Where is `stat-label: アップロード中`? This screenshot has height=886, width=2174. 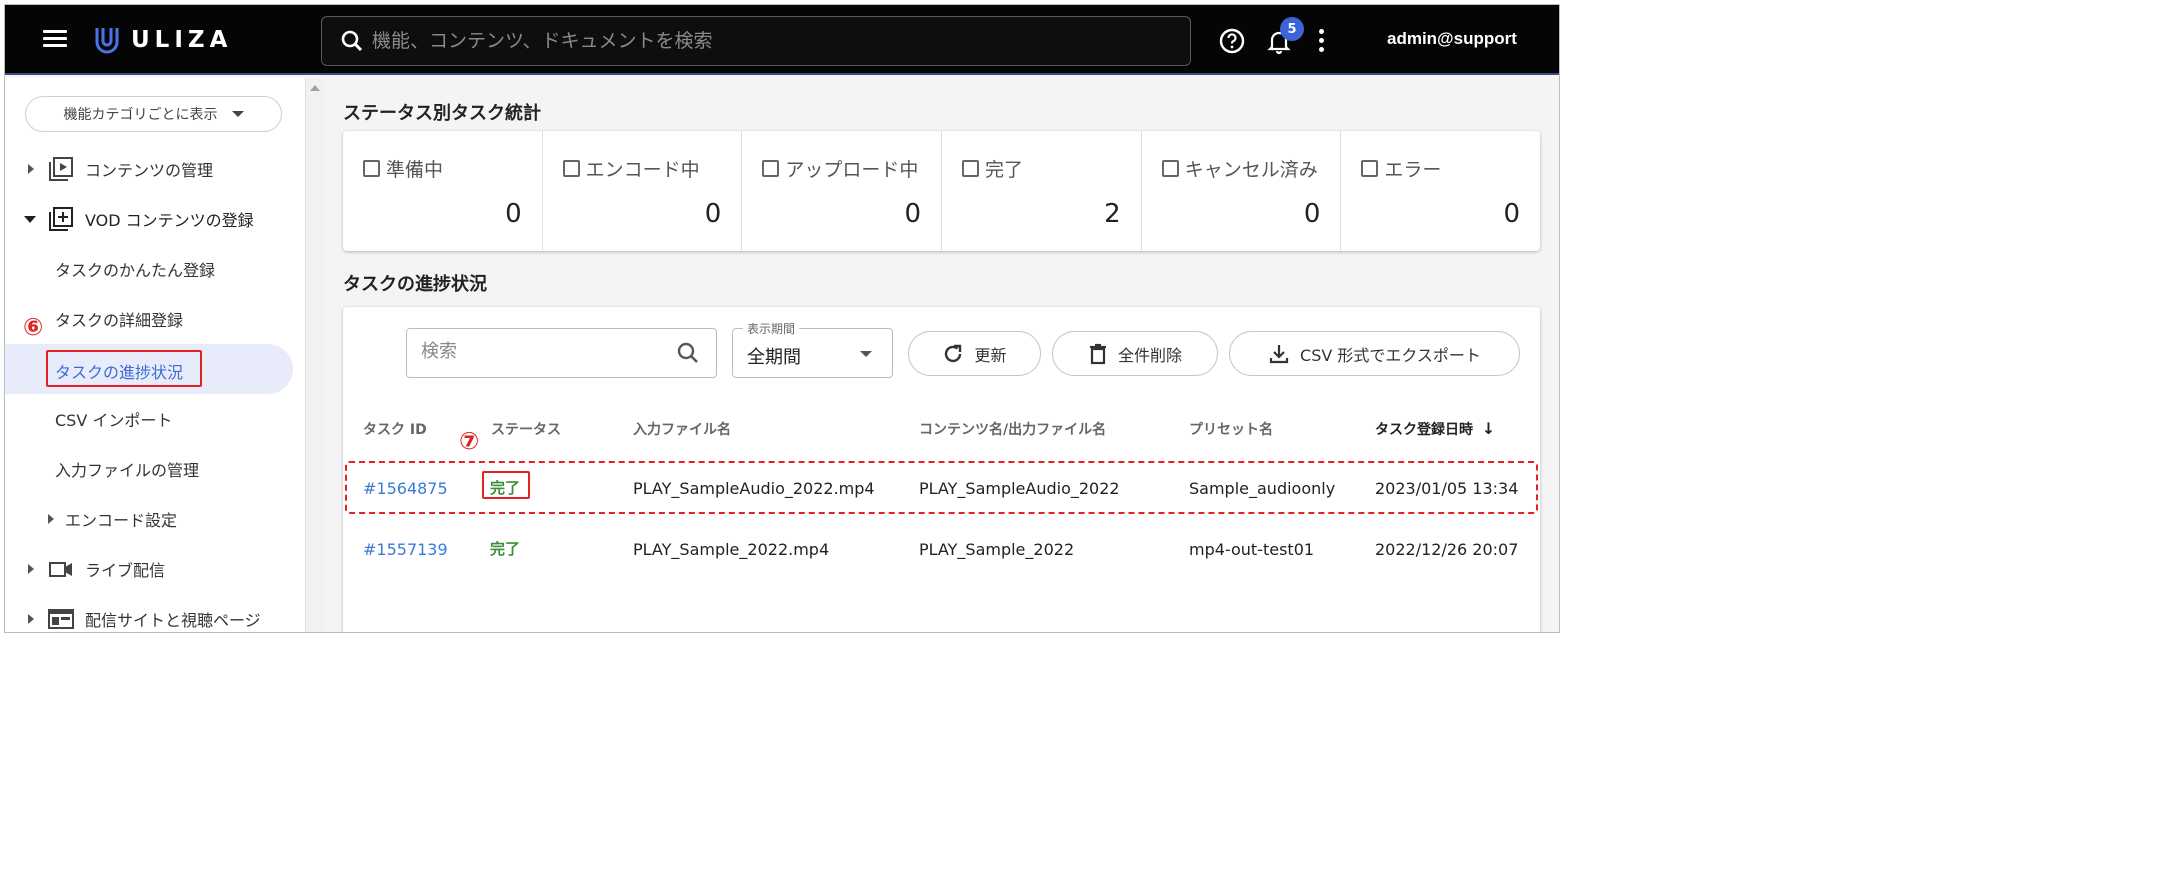
stat-label: アップロード中 is located at coordinates (852, 170).